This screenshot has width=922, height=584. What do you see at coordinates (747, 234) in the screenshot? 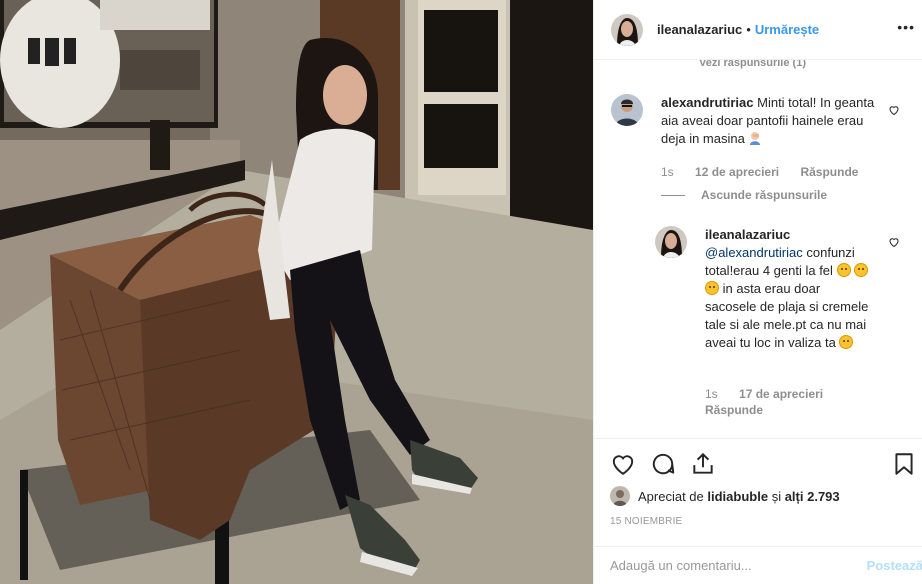
I see `reply-username: ileanalazariuc` at bounding box center [747, 234].